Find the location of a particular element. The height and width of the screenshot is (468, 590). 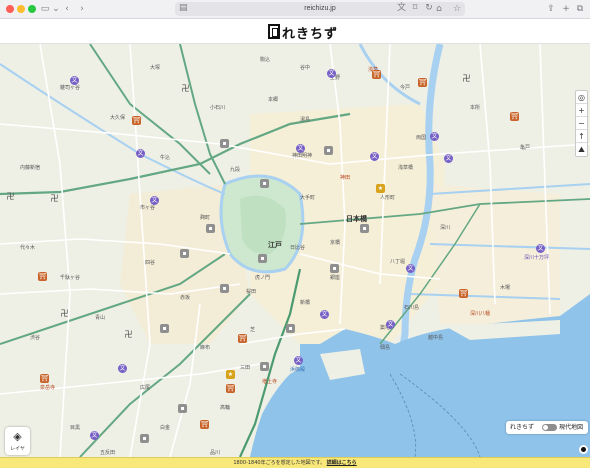

map-label-kyobashi: 京橋 is located at coordinates (335, 243).